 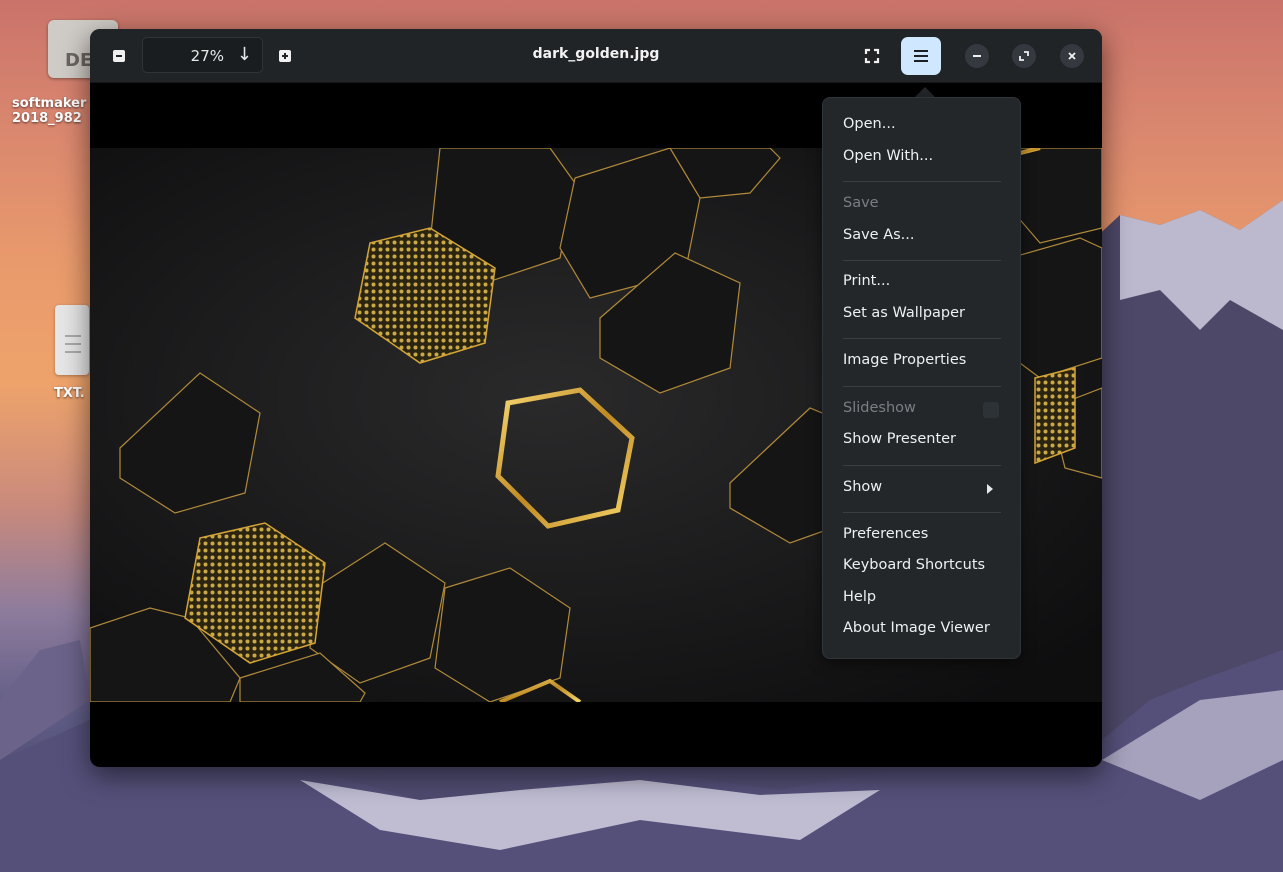 What do you see at coordinates (904, 313) in the screenshot?
I see `menu-item-set-as-wallpaper: Set as Wallpaper` at bounding box center [904, 313].